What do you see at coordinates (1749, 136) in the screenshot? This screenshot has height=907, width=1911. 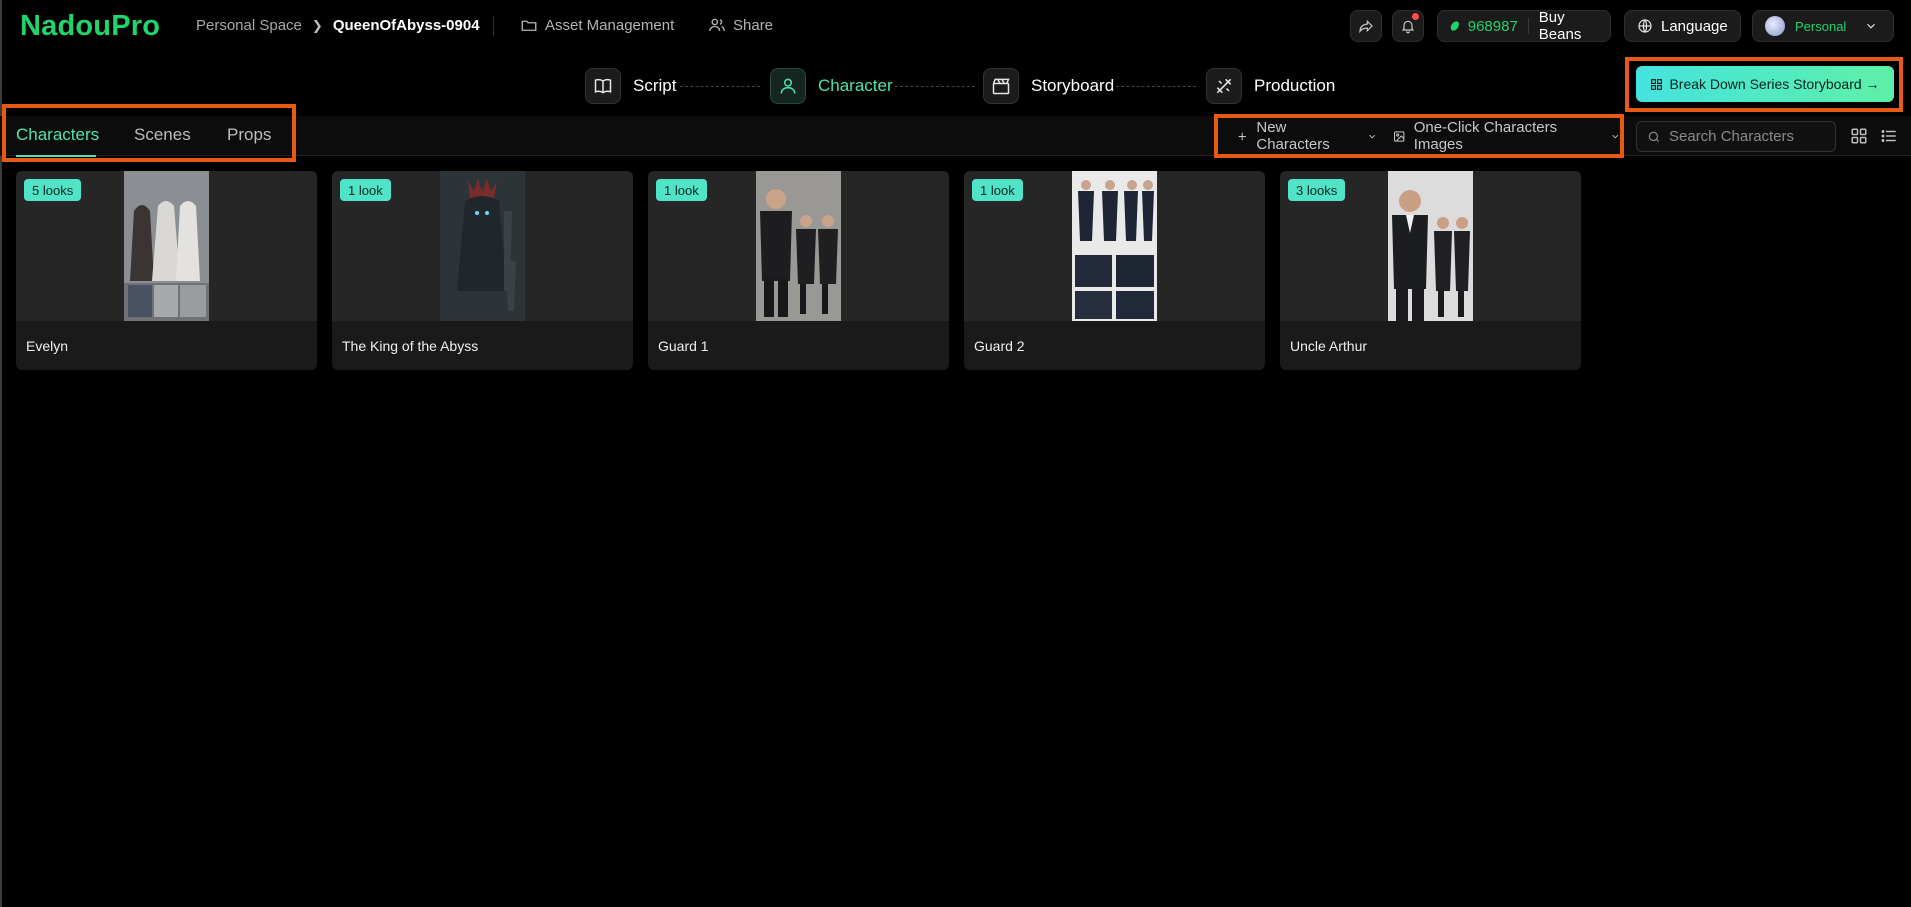 I see `search-input` at bounding box center [1749, 136].